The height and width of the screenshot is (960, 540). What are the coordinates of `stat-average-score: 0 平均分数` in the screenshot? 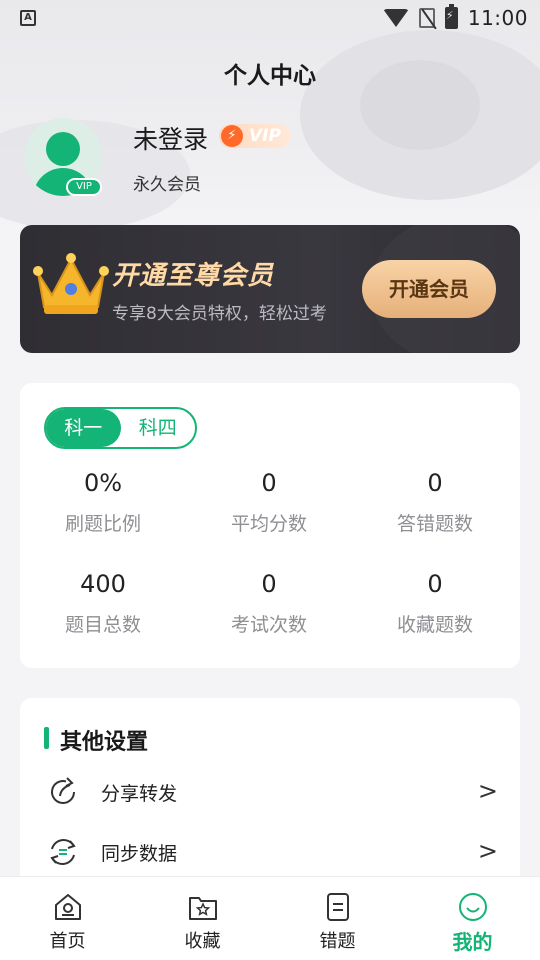 It's located at (269, 502).